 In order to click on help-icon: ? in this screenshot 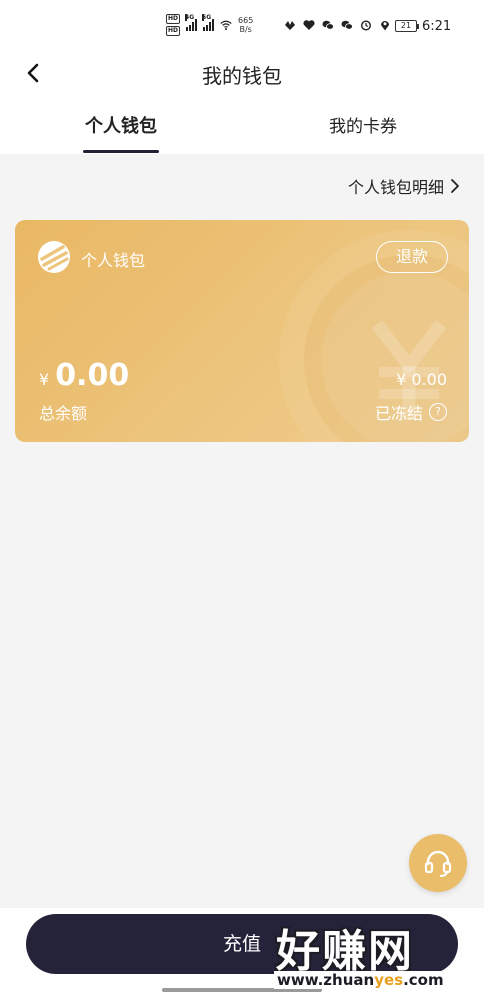, I will do `click(438, 412)`.